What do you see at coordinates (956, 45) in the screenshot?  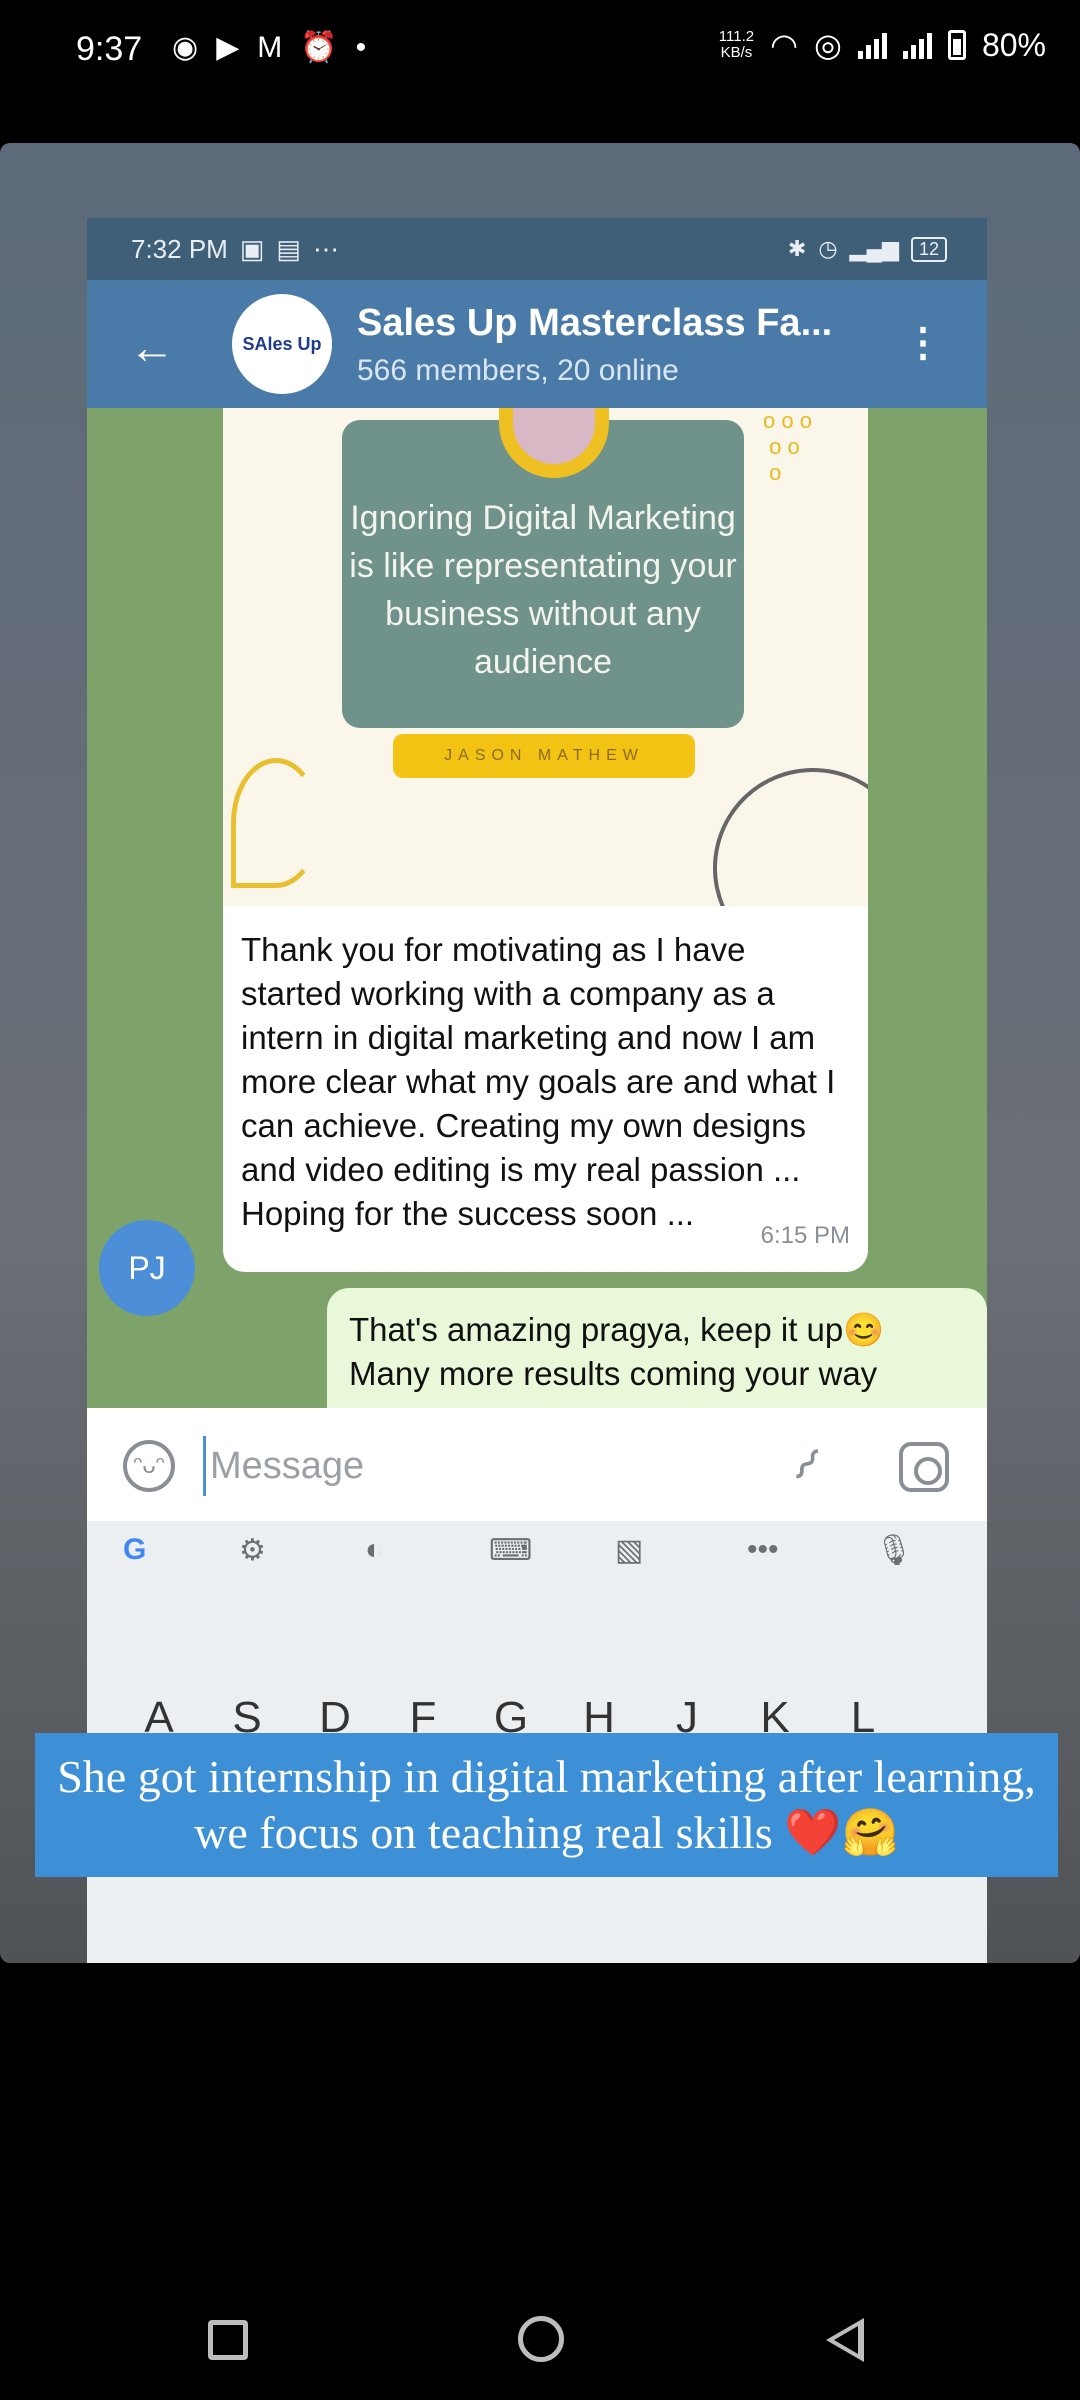 I see `battery-icon` at bounding box center [956, 45].